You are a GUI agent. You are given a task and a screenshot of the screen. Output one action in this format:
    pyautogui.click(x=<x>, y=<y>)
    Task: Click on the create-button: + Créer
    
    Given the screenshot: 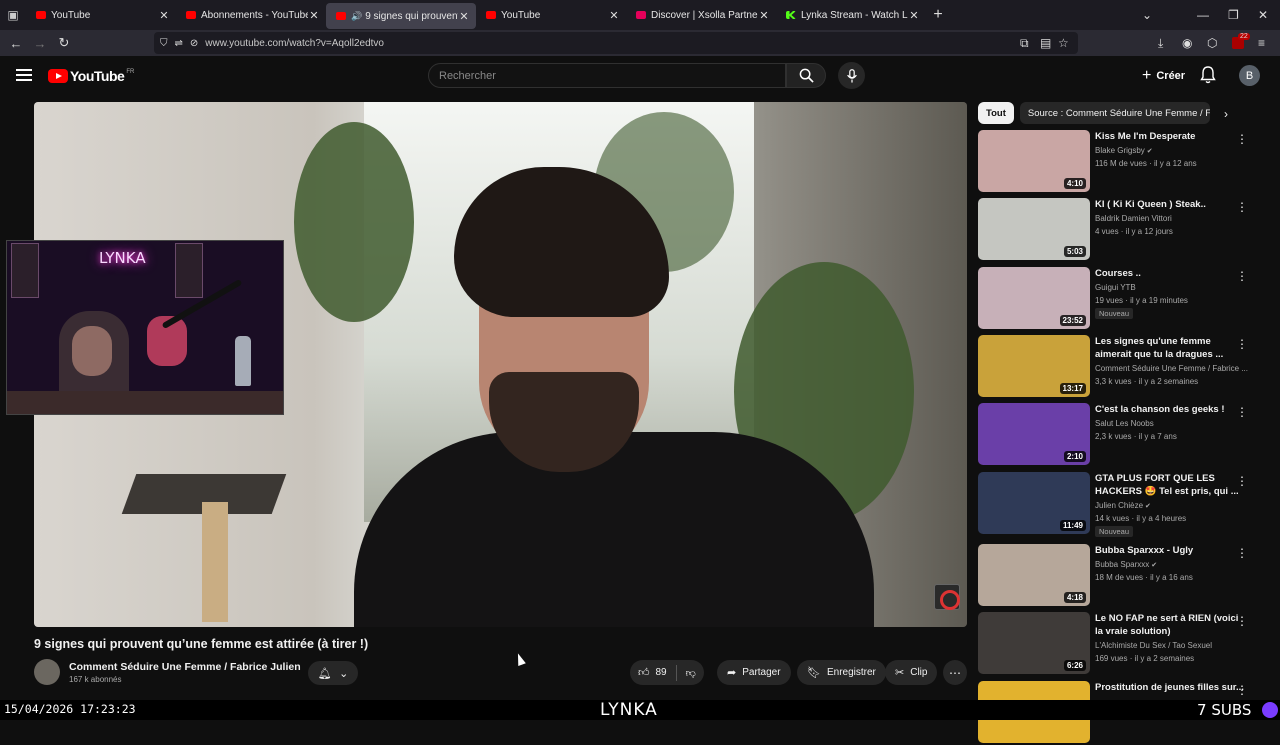 What is the action you would take?
    pyautogui.click(x=1163, y=75)
    